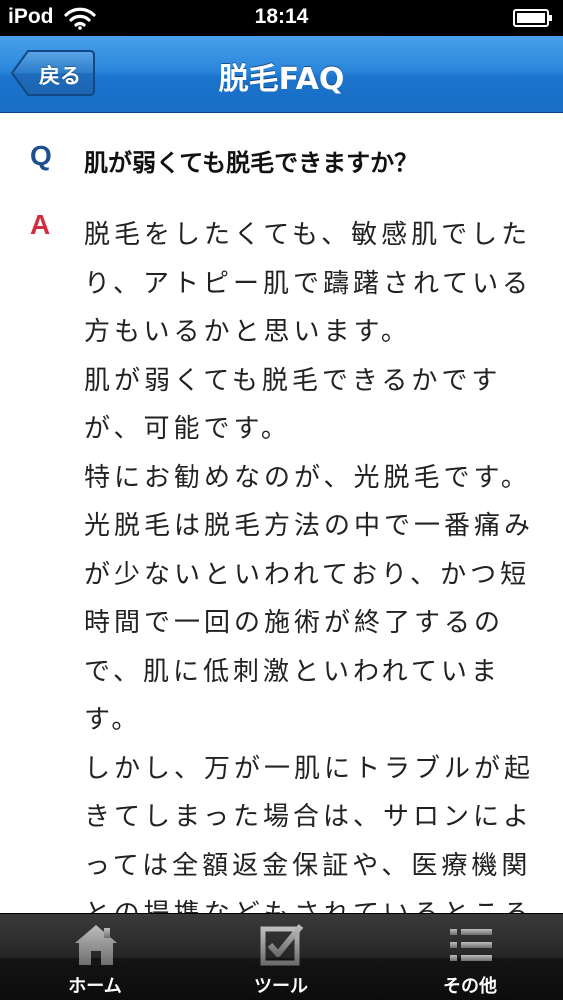 This screenshot has height=1000, width=563. What do you see at coordinates (281, 986) in the screenshot?
I see `tab-tools-label: ツール` at bounding box center [281, 986].